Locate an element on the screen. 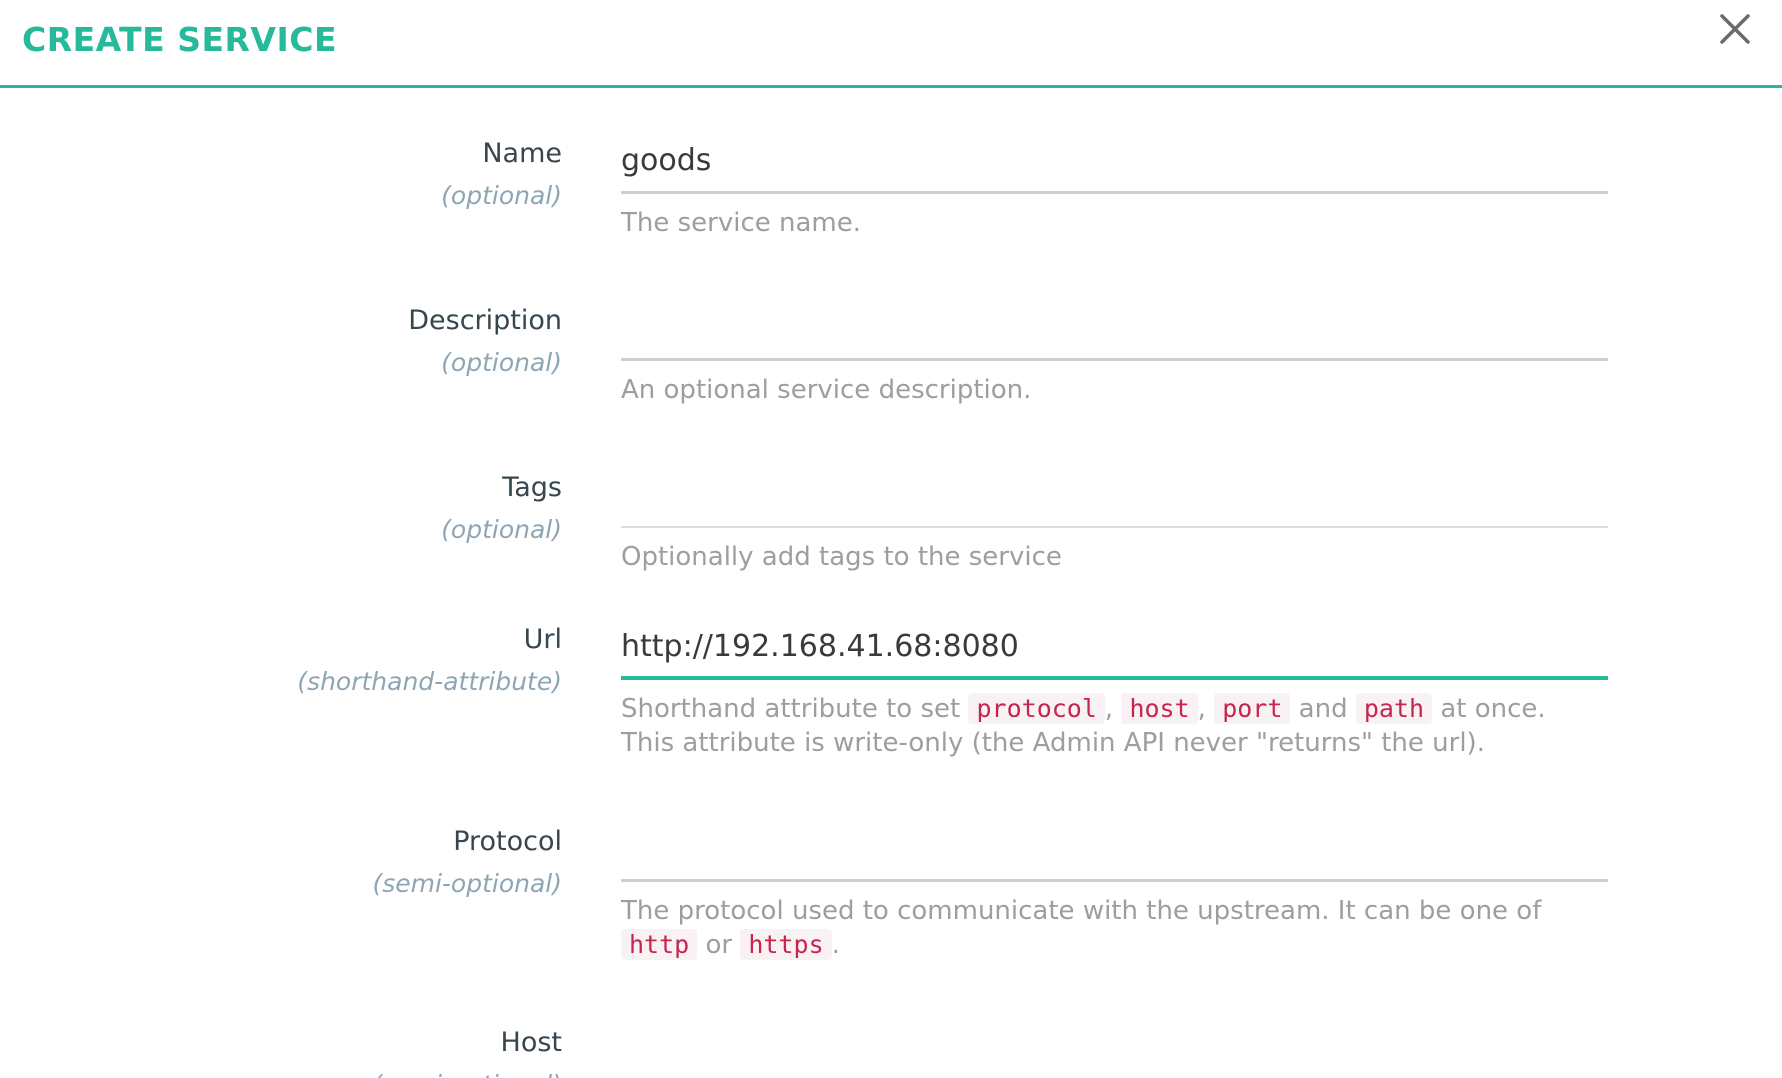 This screenshot has height=1078, width=1782. description-help-text: An optional service description. is located at coordinates (826, 390).